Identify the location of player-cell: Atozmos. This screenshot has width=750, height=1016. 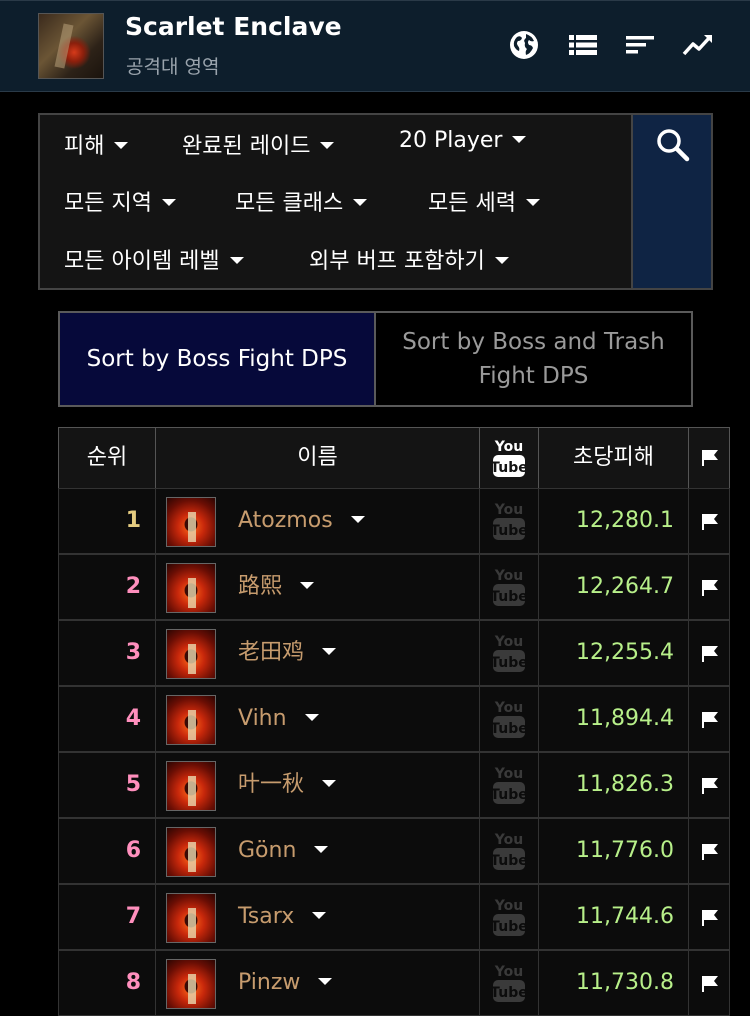
(317, 521).